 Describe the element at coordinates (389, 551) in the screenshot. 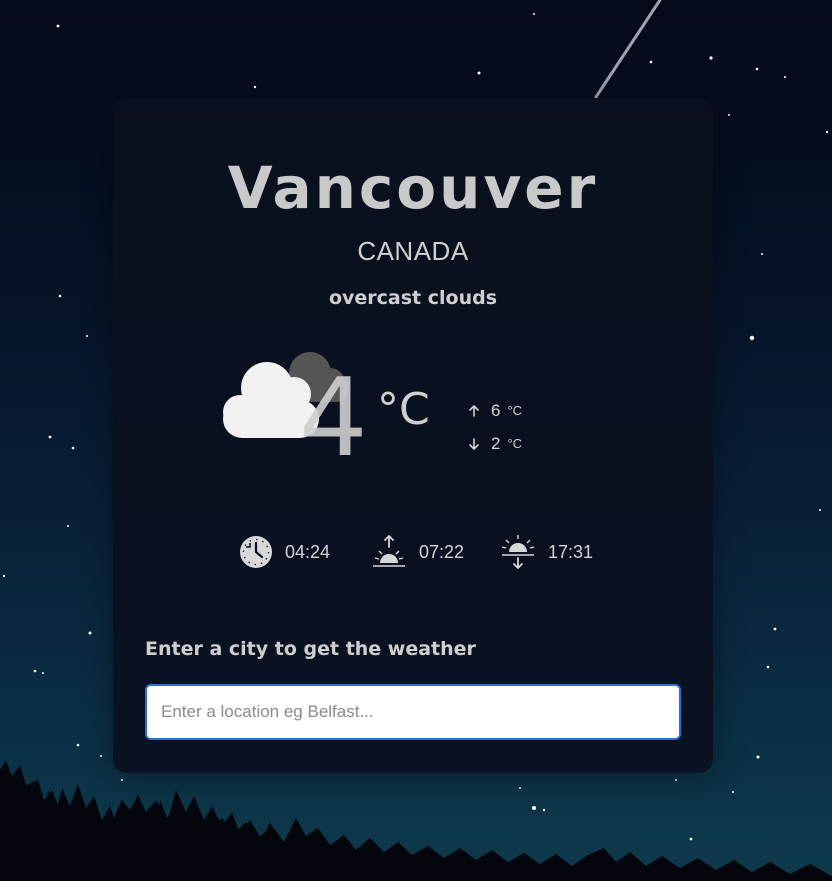

I see `sunrise-icon` at that location.